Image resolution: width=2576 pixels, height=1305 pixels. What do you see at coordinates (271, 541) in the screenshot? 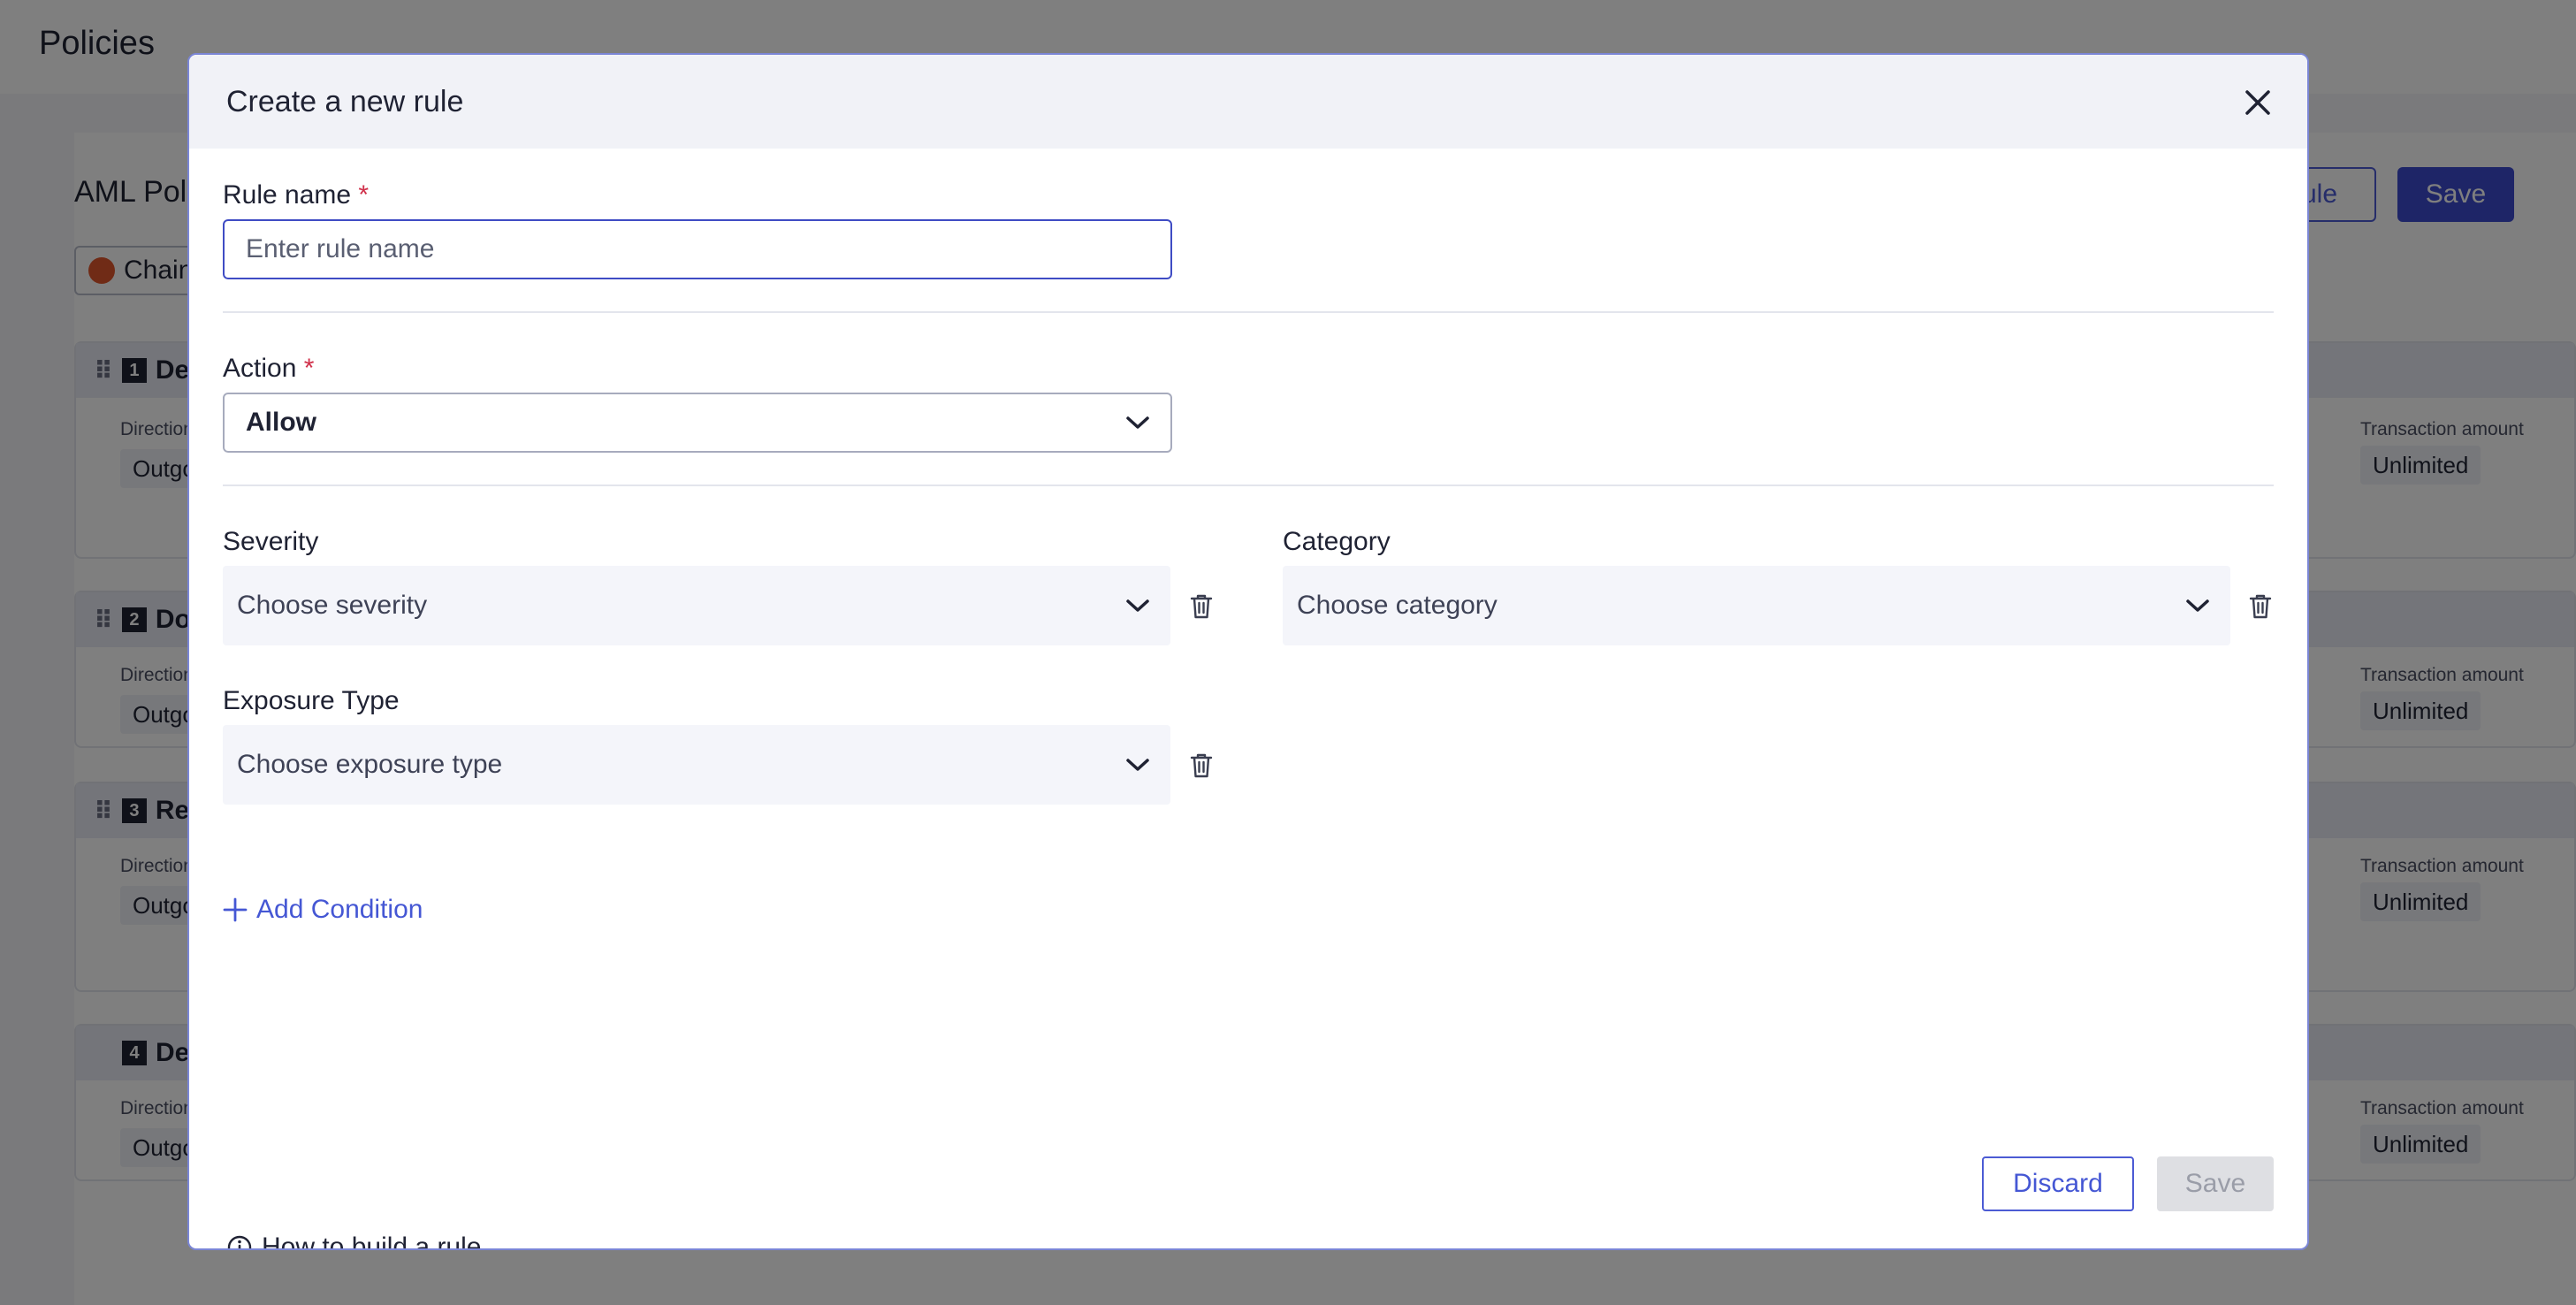
I see `severity-label: Severity` at bounding box center [271, 541].